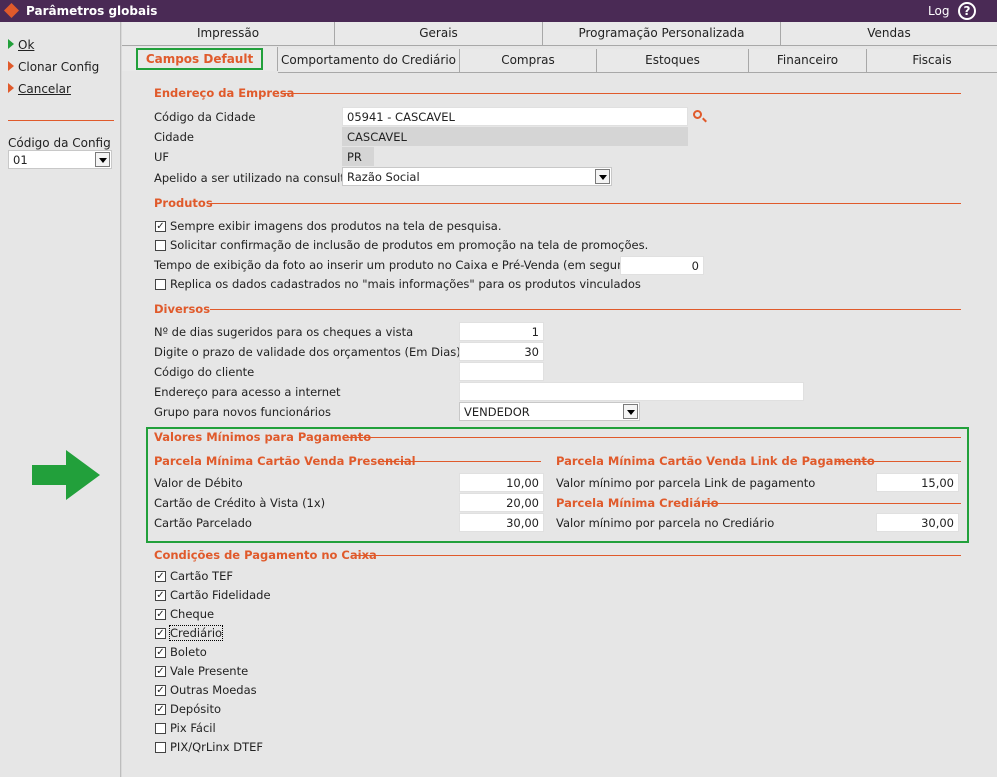 The width and height of the screenshot is (997, 777). What do you see at coordinates (938, 11) in the screenshot?
I see `log-button: Log` at bounding box center [938, 11].